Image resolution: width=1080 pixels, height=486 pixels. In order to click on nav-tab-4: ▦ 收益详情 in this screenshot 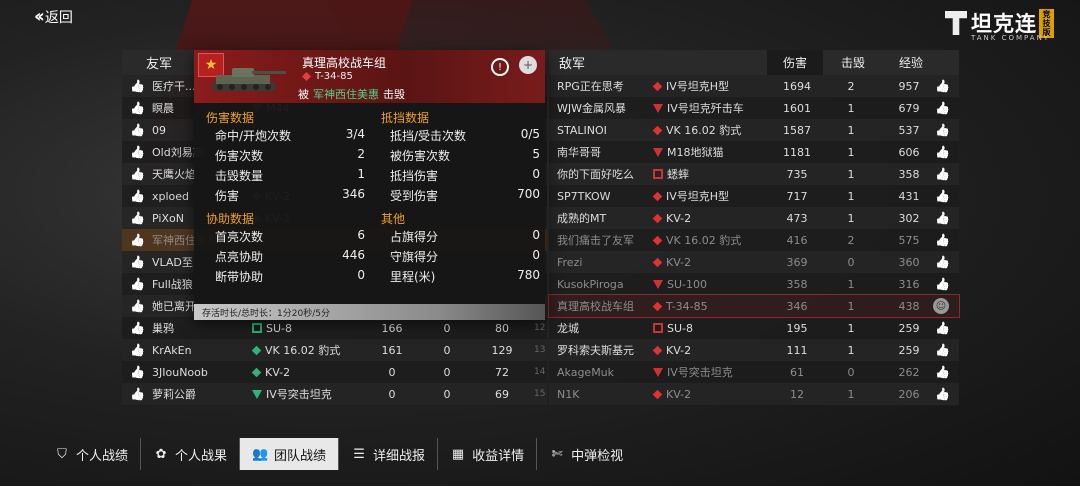, I will do `click(488, 454)`.